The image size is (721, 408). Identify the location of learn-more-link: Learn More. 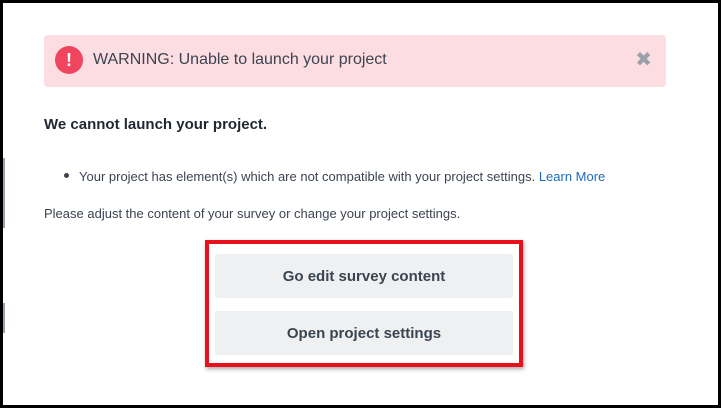
(572, 176).